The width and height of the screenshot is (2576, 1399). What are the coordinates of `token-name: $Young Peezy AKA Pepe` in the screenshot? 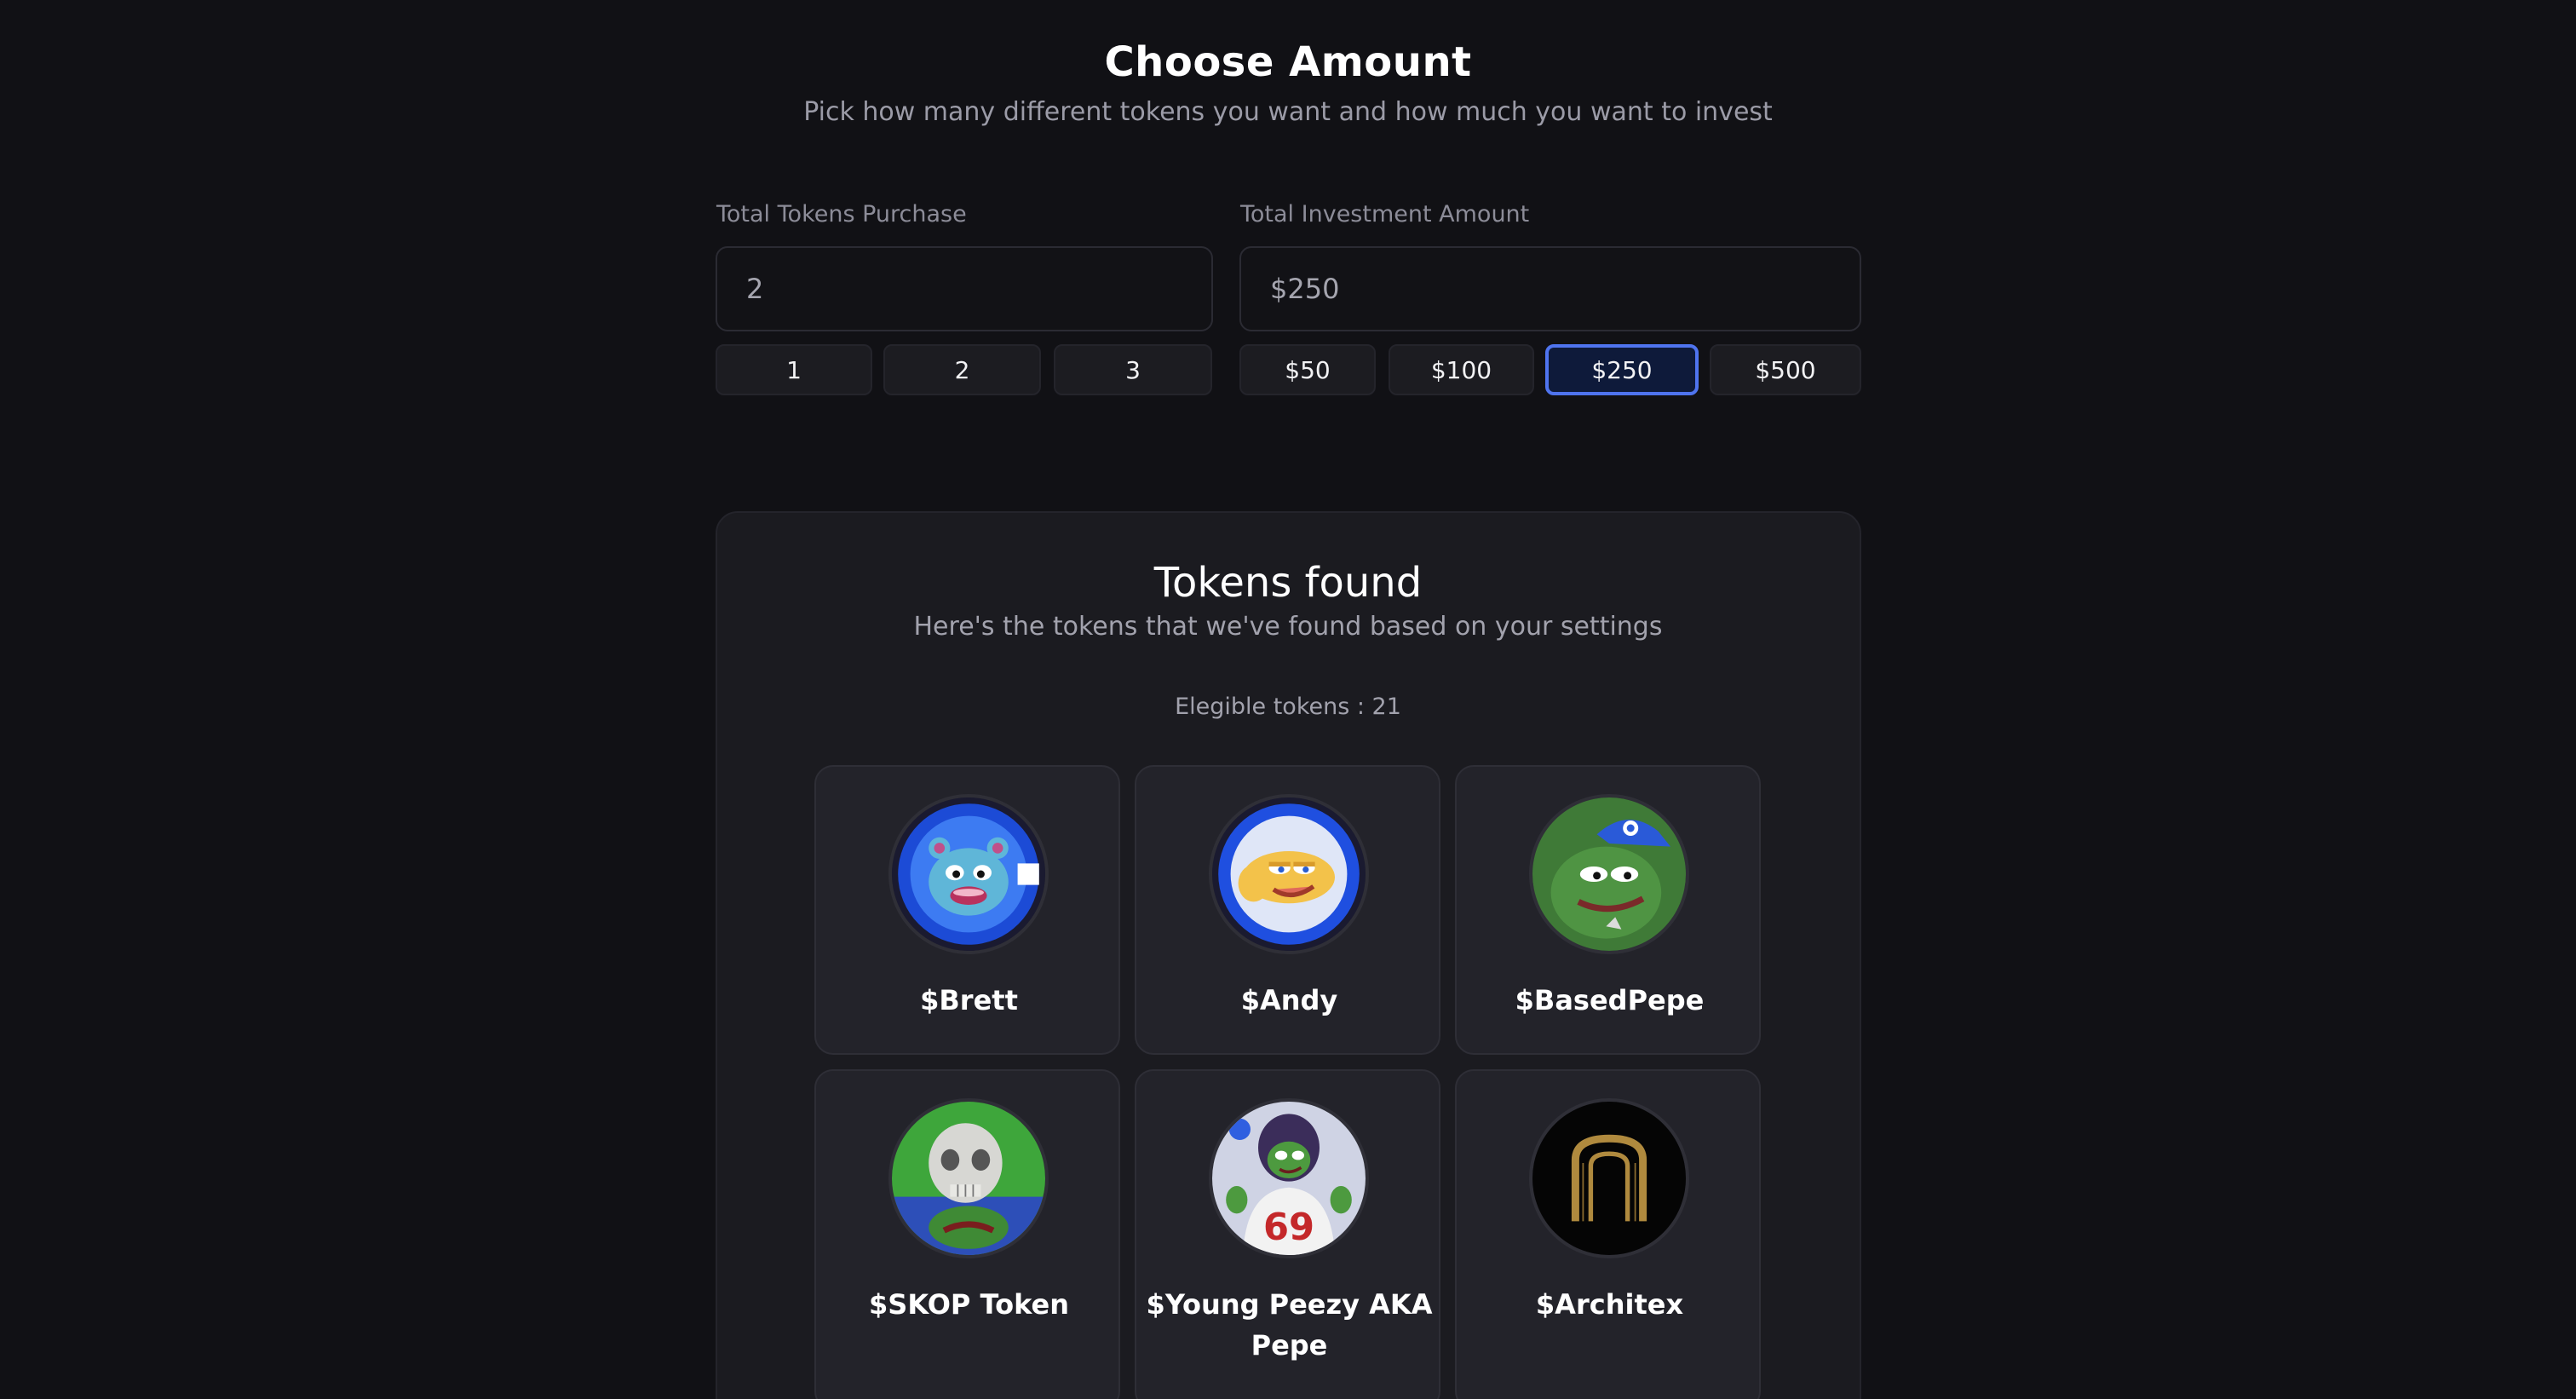 It's located at (1289, 1325).